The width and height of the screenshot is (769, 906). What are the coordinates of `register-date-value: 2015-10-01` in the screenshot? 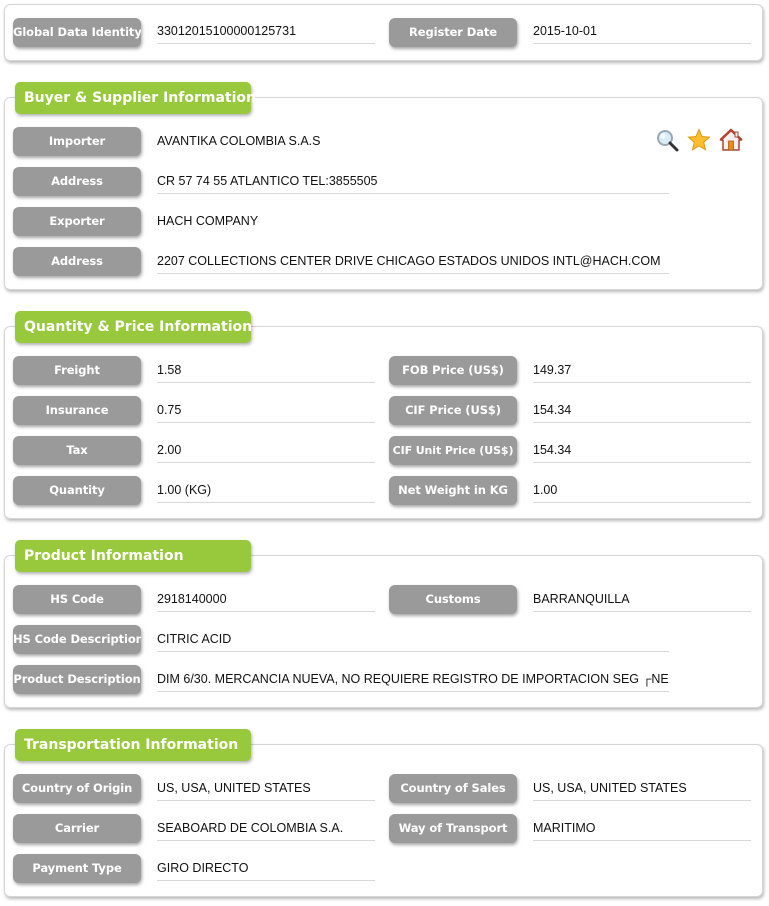 It's located at (642, 33).